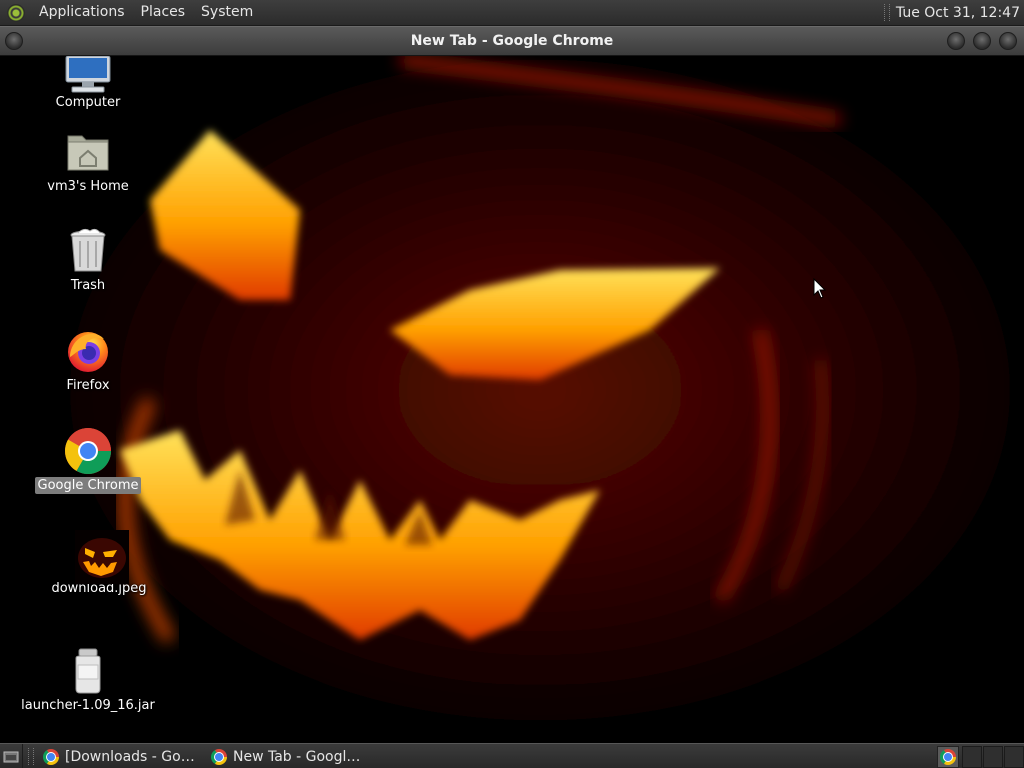 Image resolution: width=1024 pixels, height=768 pixels. I want to click on desktop-icon-label: Trash, so click(88, 285).